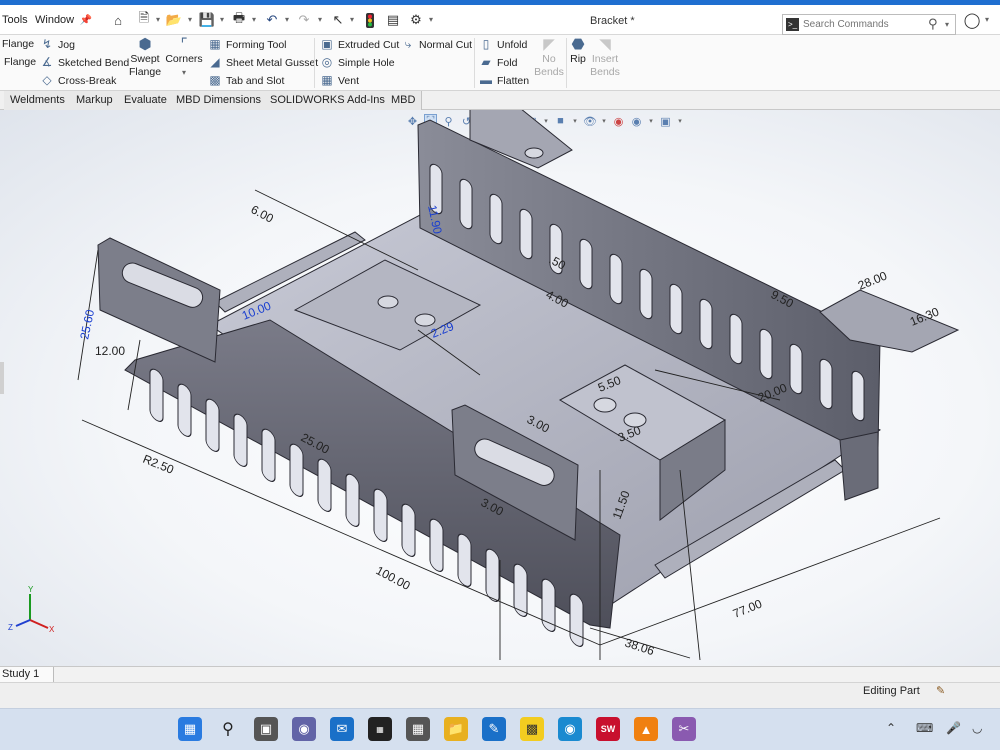  What do you see at coordinates (503, 44) in the screenshot?
I see `unfold-button: ▯ Unfold` at bounding box center [503, 44].